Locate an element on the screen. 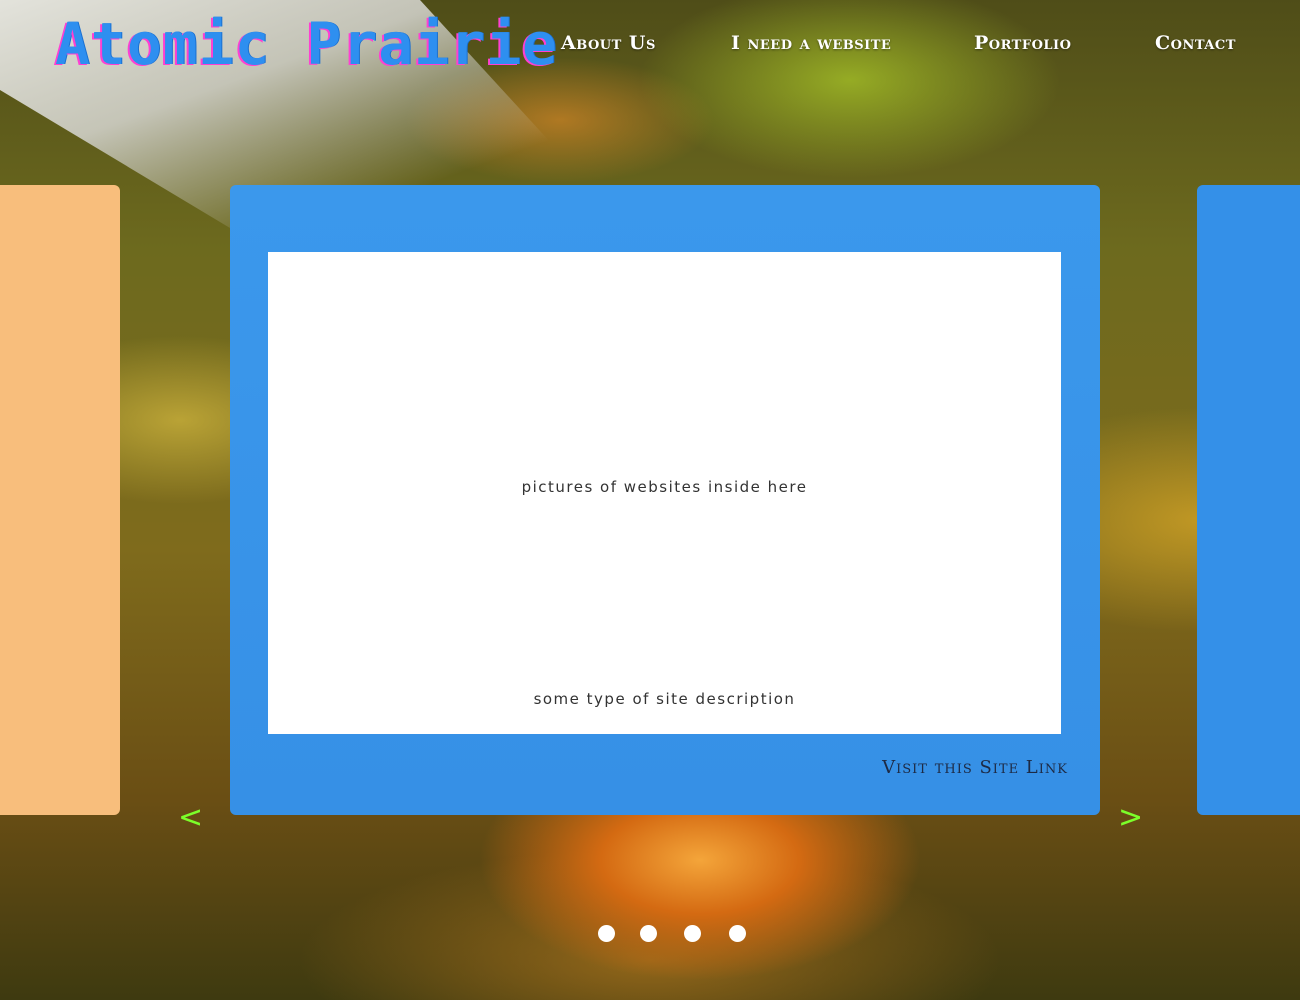 This screenshot has width=1300, height=1000. nav-portfolio: Portfolio is located at coordinates (1022, 47).